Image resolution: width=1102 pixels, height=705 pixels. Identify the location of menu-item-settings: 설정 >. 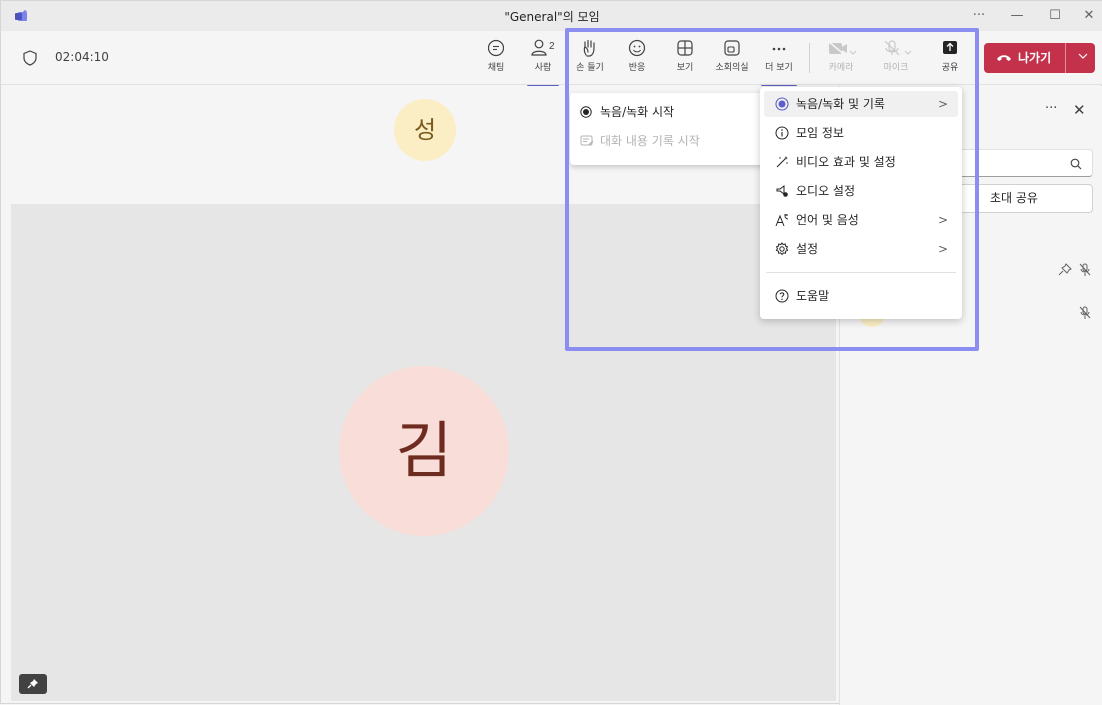
(861, 249).